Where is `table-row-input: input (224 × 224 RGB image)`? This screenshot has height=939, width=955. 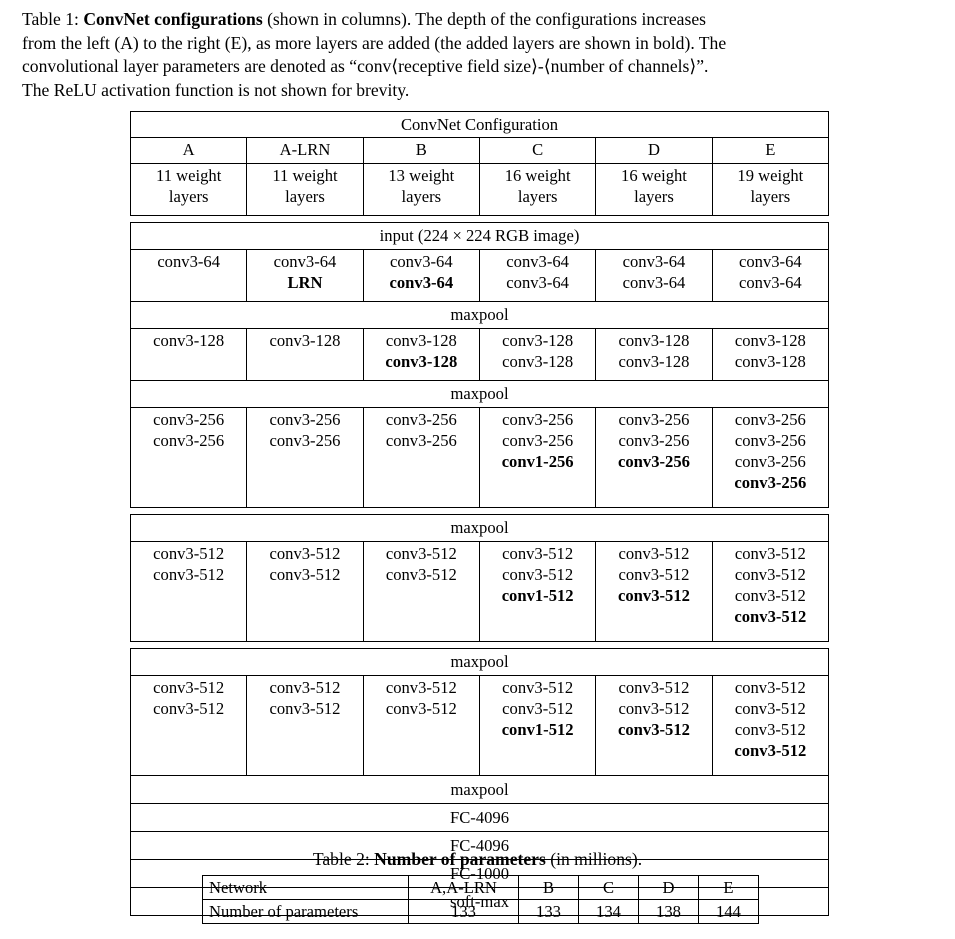 table-row-input: input (224 × 224 RGB image) is located at coordinates (479, 236).